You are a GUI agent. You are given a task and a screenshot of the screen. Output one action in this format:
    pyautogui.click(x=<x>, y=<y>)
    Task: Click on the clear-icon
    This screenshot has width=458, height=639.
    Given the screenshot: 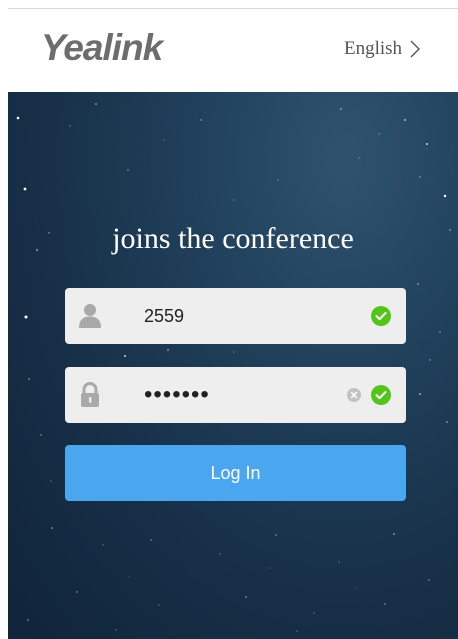 What is the action you would take?
    pyautogui.click(x=354, y=395)
    